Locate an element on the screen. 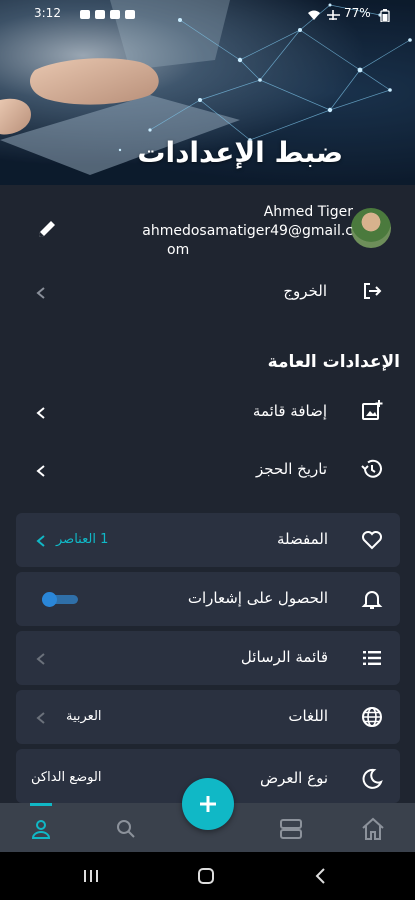 This screenshot has width=415, height=900. add-photo-icon is located at coordinates (372, 411).